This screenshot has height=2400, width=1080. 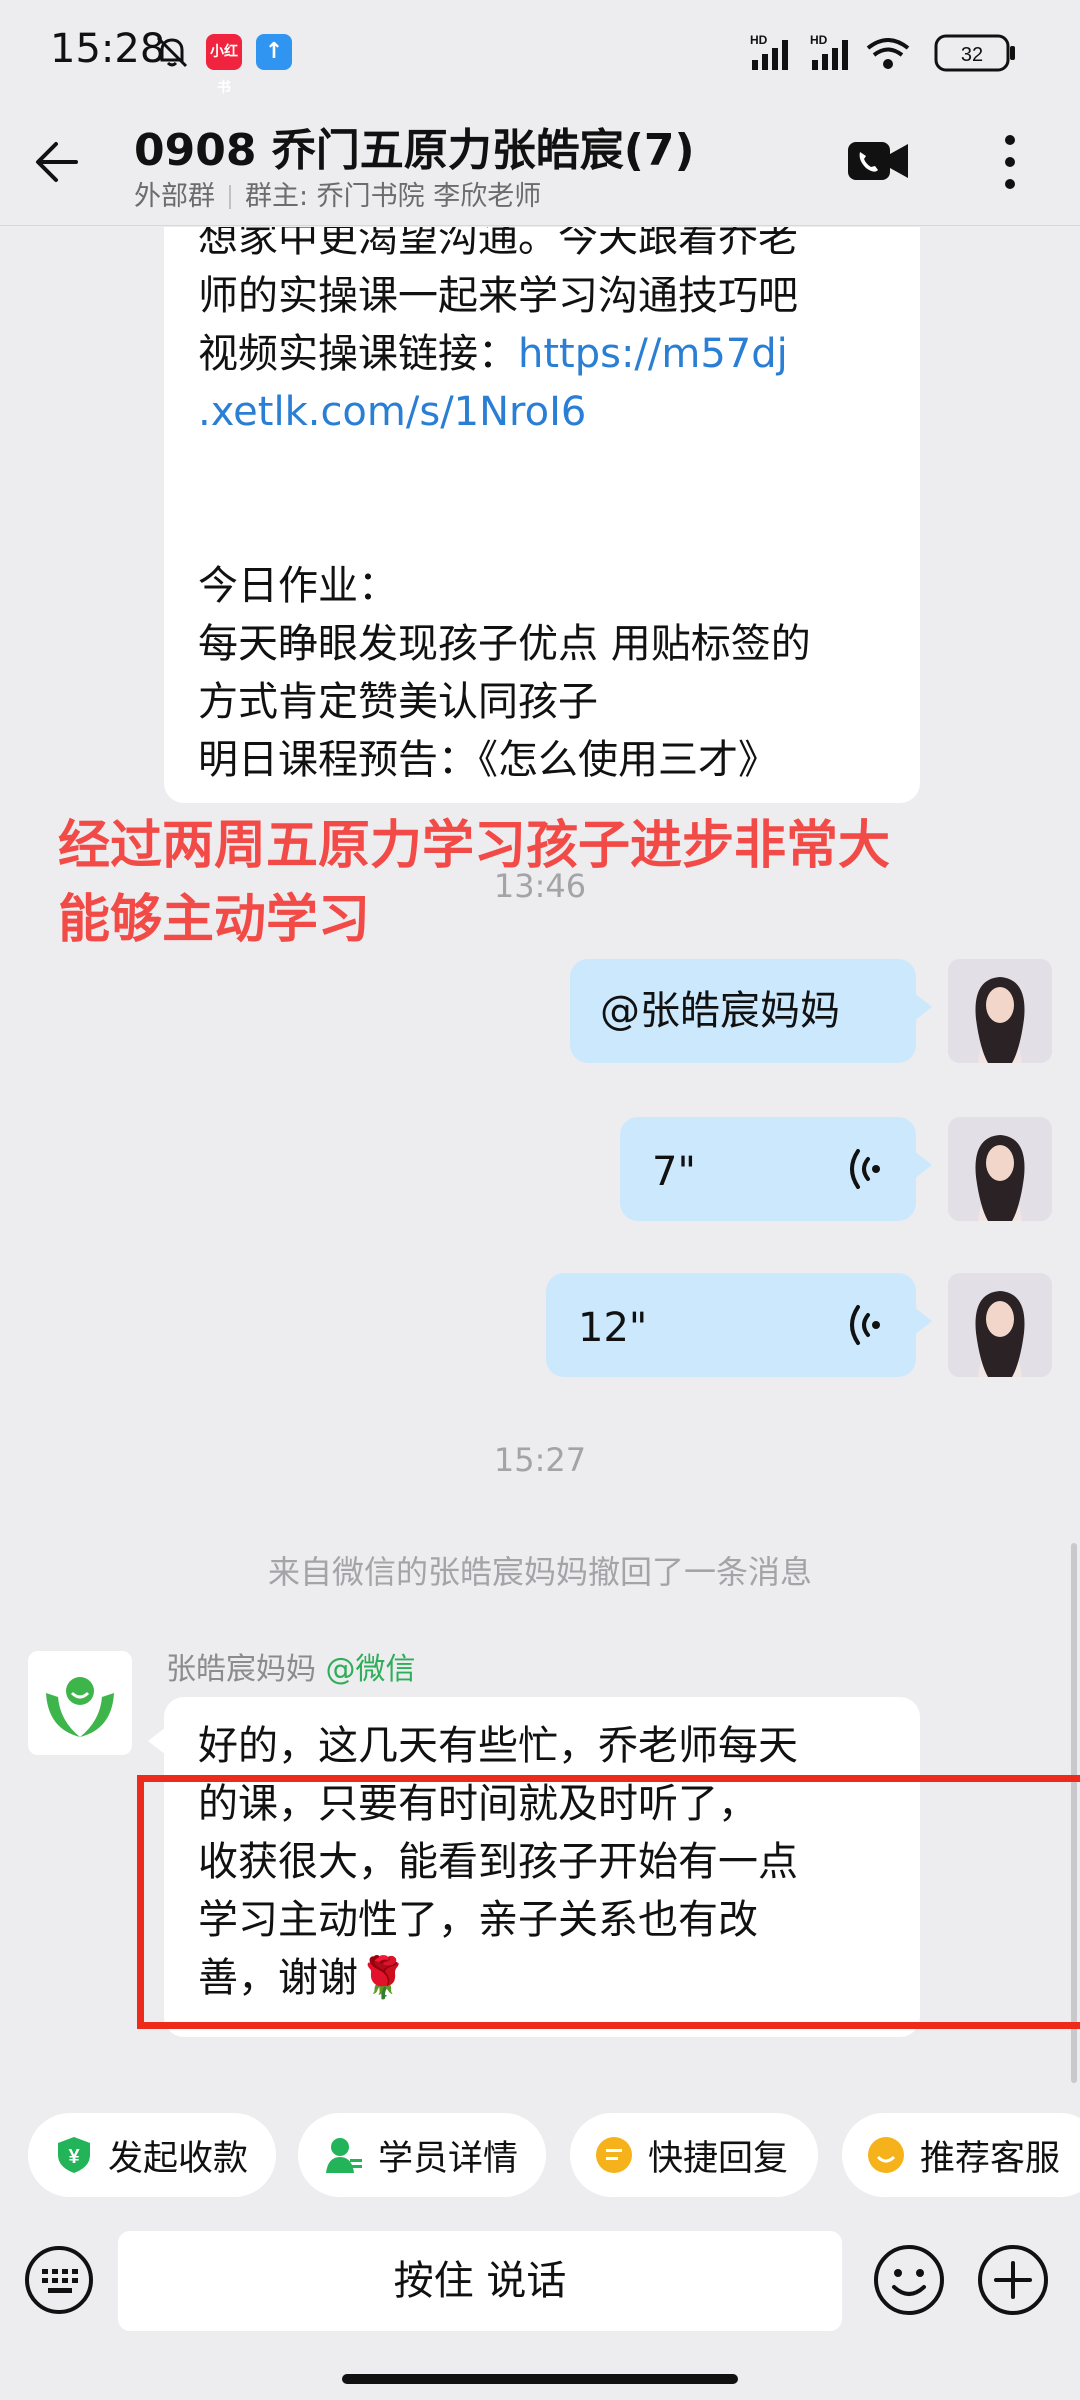 What do you see at coordinates (291, 1666) in the screenshot?
I see `sender-name: 张皓宸妈妈 @微信` at bounding box center [291, 1666].